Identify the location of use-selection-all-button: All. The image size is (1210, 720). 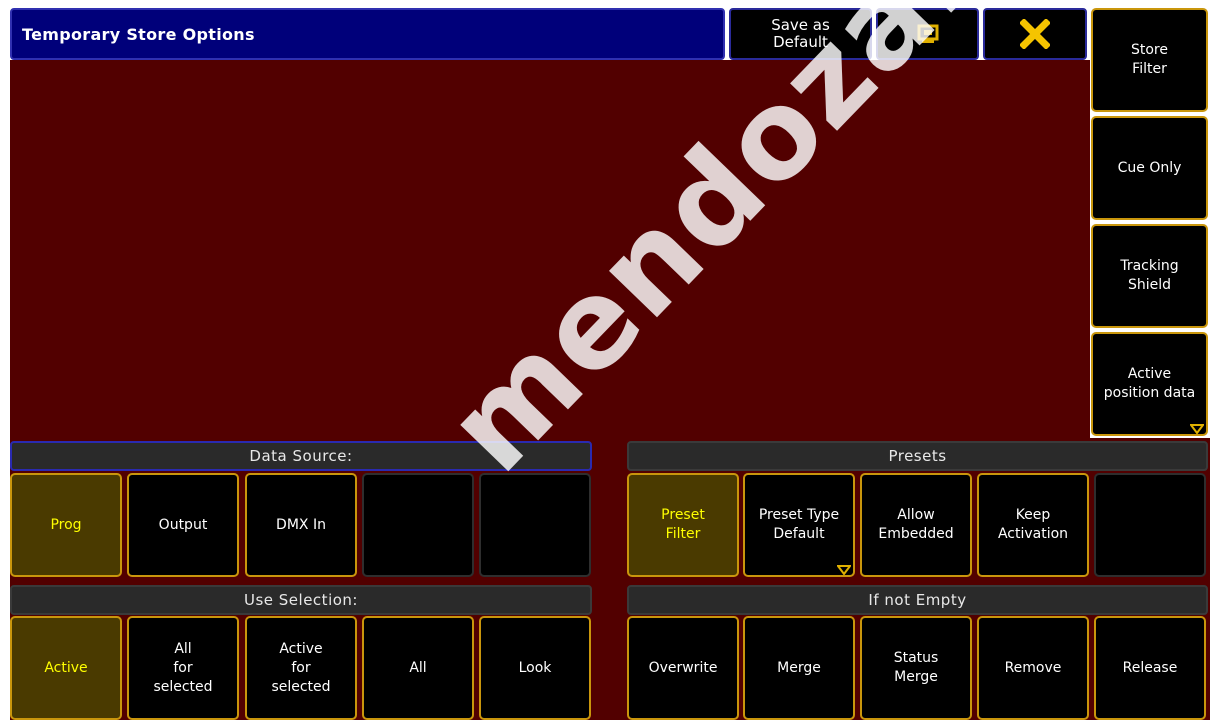
(418, 668).